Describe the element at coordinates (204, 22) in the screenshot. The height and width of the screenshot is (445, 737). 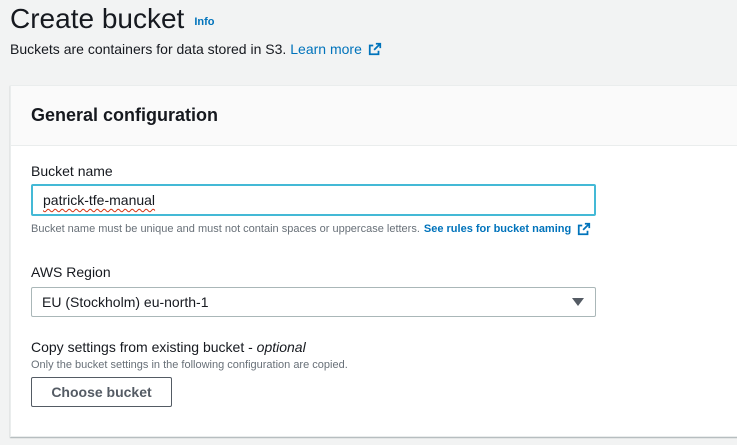
I see `info-link: Info` at that location.